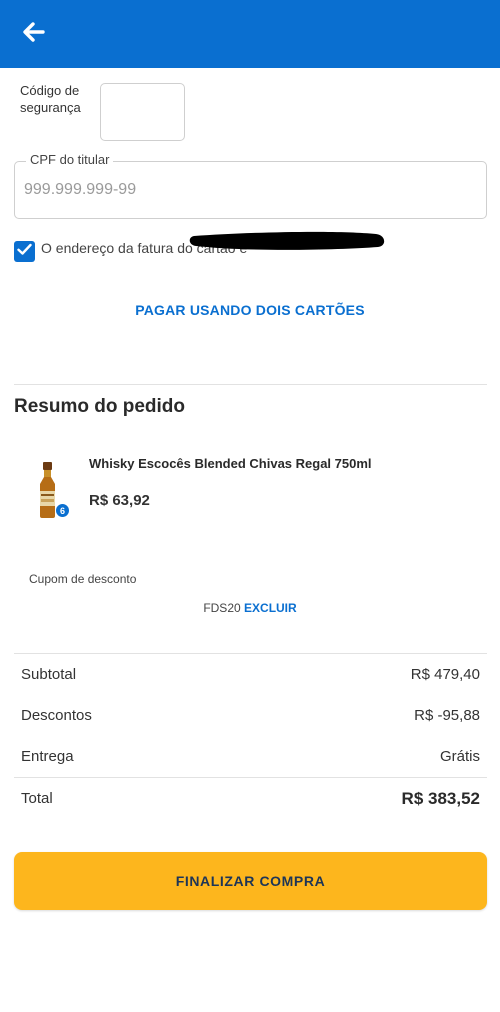 The height and width of the screenshot is (1012, 500). Describe the element at coordinates (440, 798) in the screenshot. I see `total-value: R$ 383,52` at that location.